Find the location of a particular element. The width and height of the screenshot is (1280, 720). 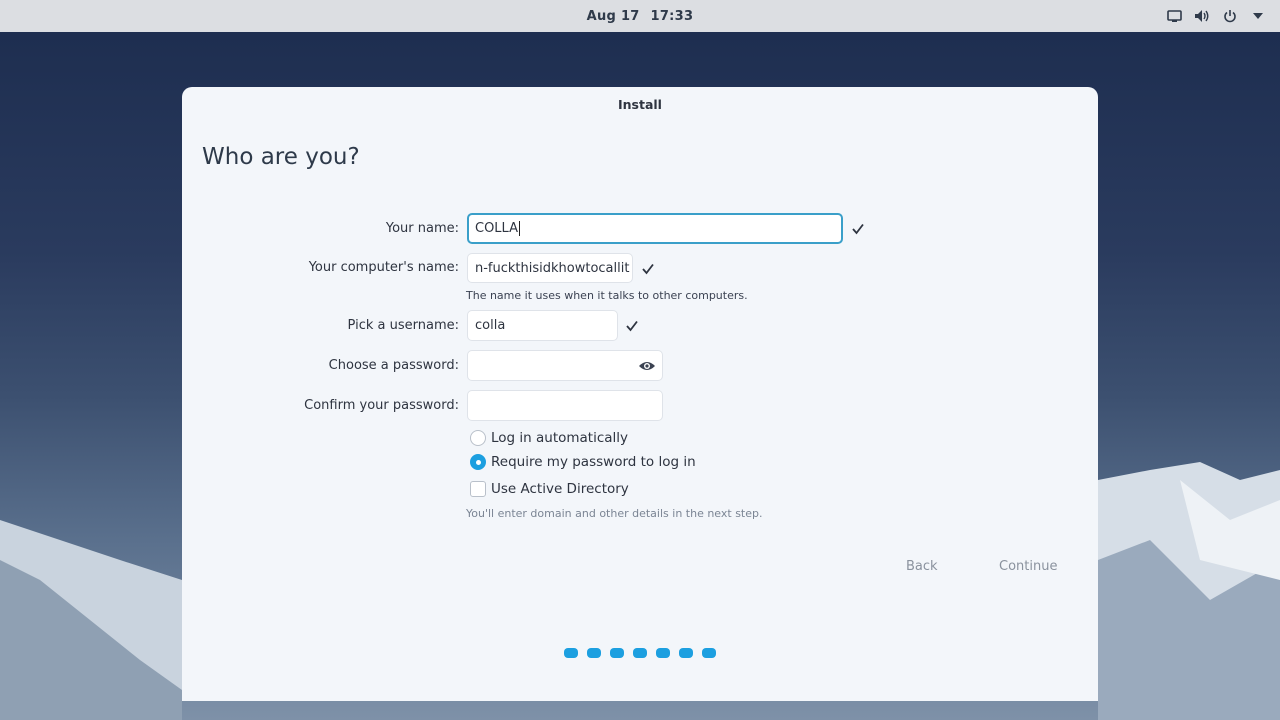

require-password-option: Require my password to log in is located at coordinates (583, 462).